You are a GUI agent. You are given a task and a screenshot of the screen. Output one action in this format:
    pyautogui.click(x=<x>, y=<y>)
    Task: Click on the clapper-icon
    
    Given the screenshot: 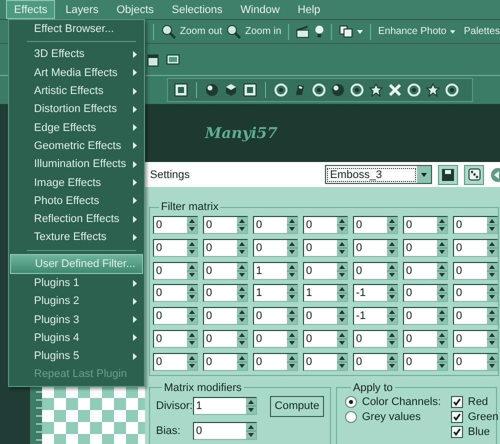 What is the action you would take?
    pyautogui.click(x=303, y=31)
    